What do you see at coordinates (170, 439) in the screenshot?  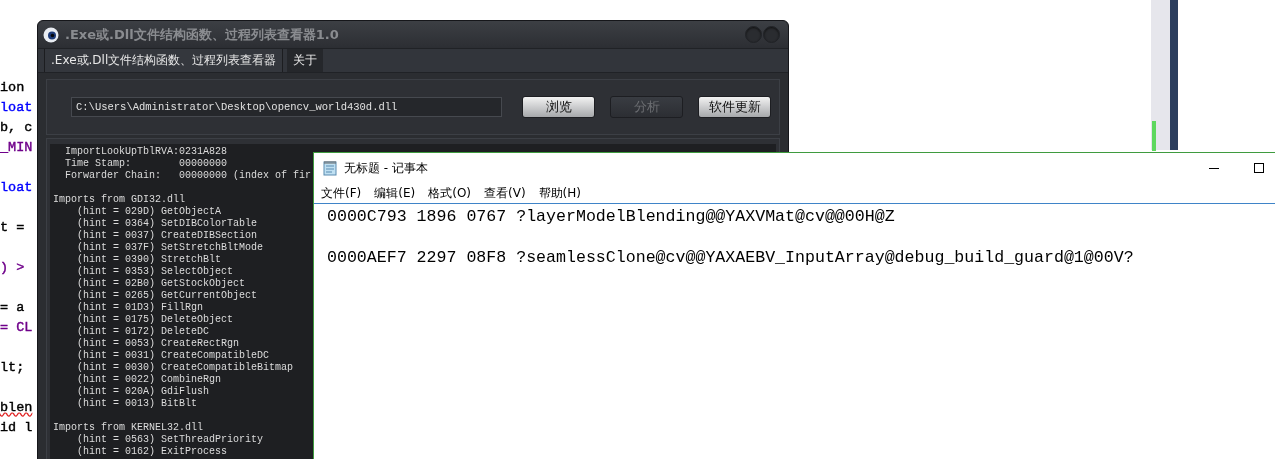 I see `output-line: (hint = 0563) SetThreadPriority` at bounding box center [170, 439].